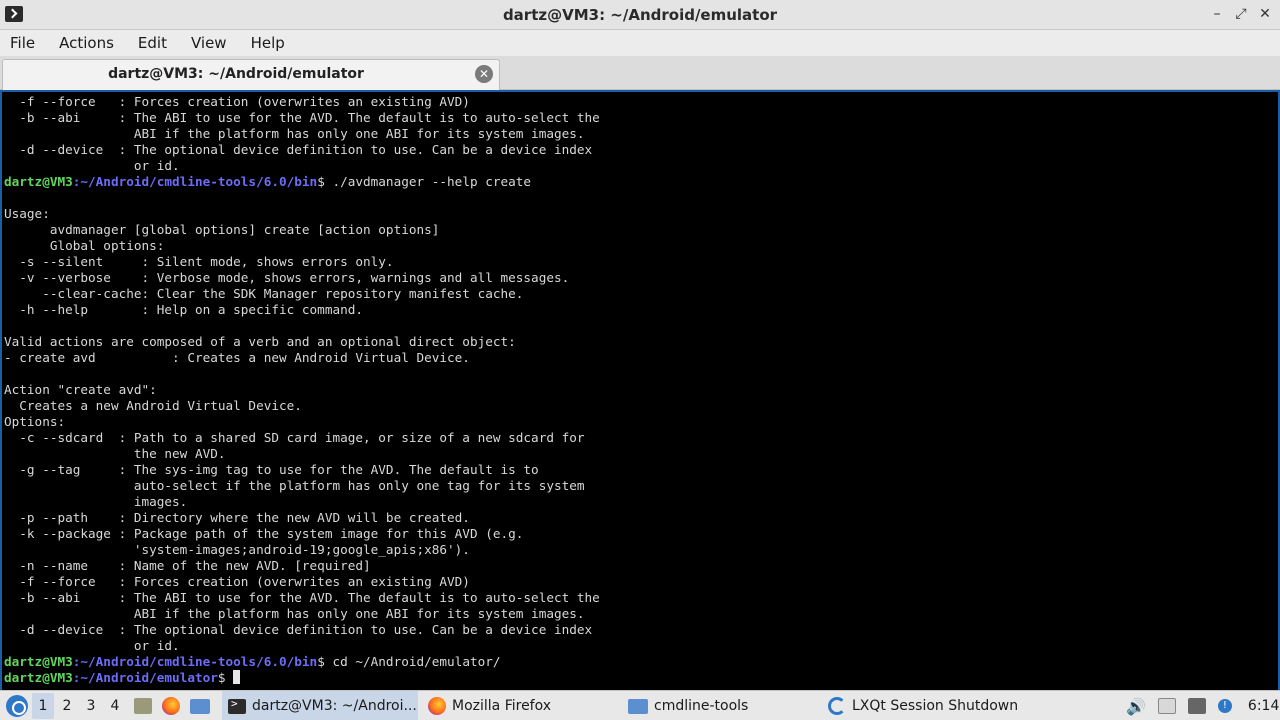 This screenshot has width=1280, height=720. I want to click on tab-bar: dartz@VM3: ~/Android/emulator ✕, so click(640, 73).